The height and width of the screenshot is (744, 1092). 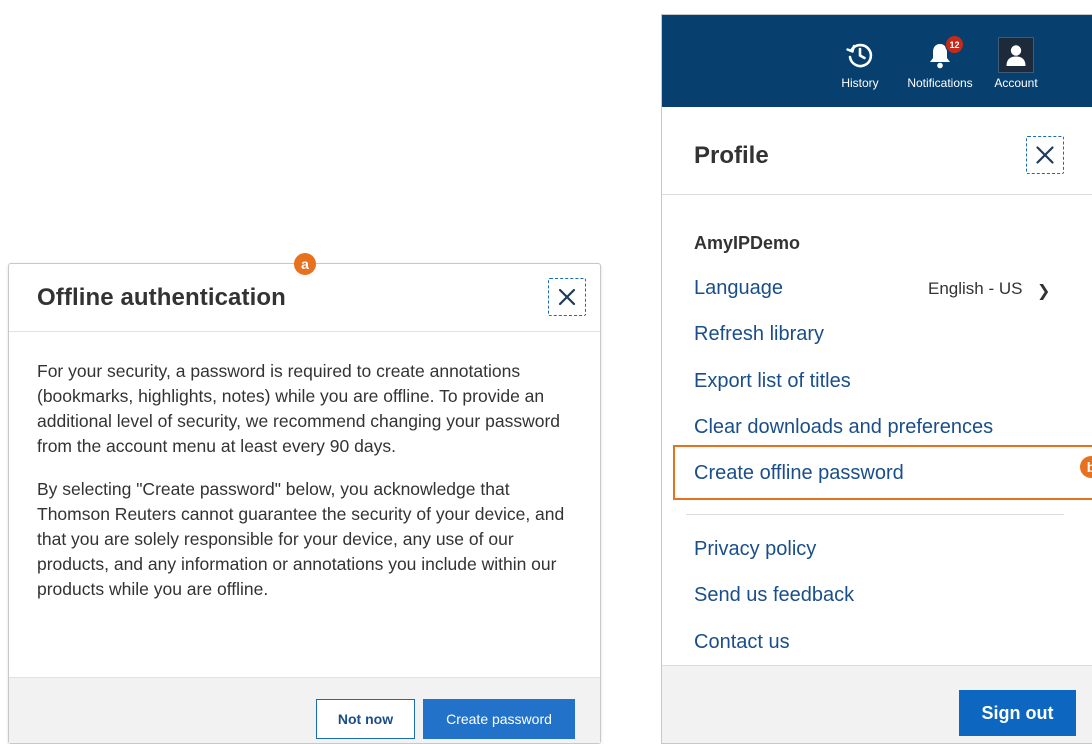 What do you see at coordinates (731, 155) in the screenshot?
I see `panel-title: Profile` at bounding box center [731, 155].